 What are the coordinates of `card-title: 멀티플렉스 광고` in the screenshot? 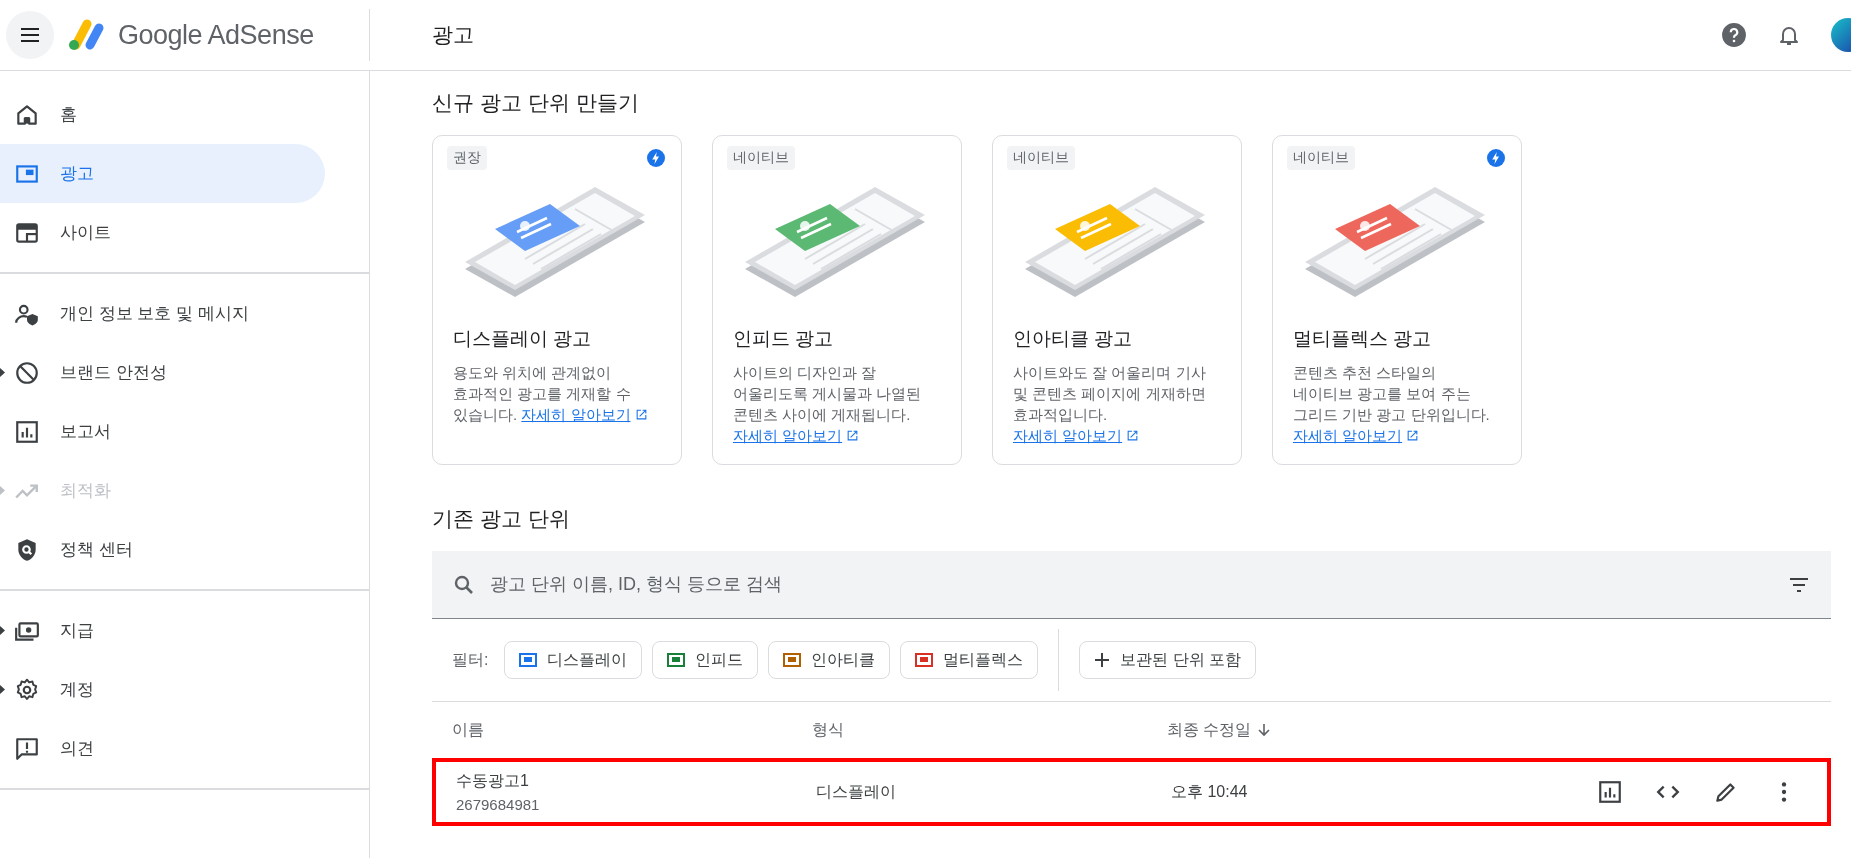 It's located at (1363, 339).